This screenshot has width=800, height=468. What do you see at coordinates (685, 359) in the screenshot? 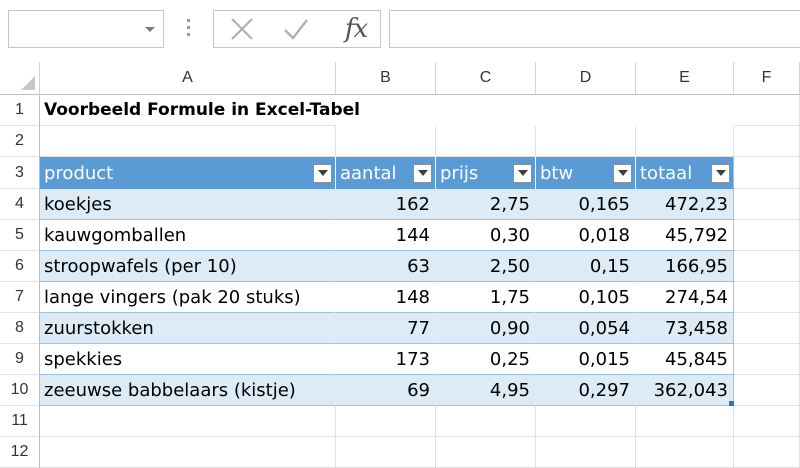
I see `table-cell-e9: 45,845` at bounding box center [685, 359].